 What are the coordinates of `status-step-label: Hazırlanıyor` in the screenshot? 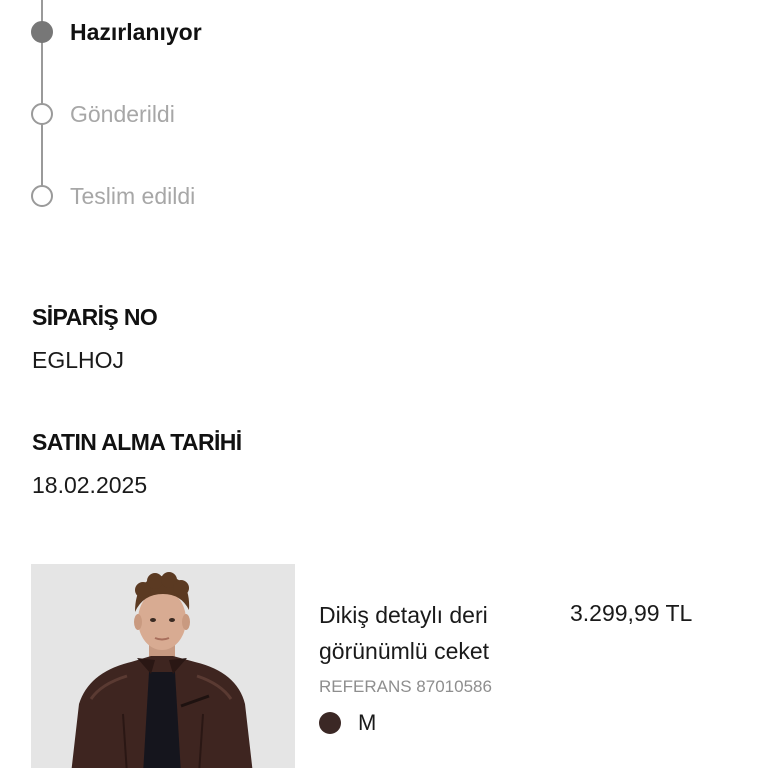 It's located at (136, 31).